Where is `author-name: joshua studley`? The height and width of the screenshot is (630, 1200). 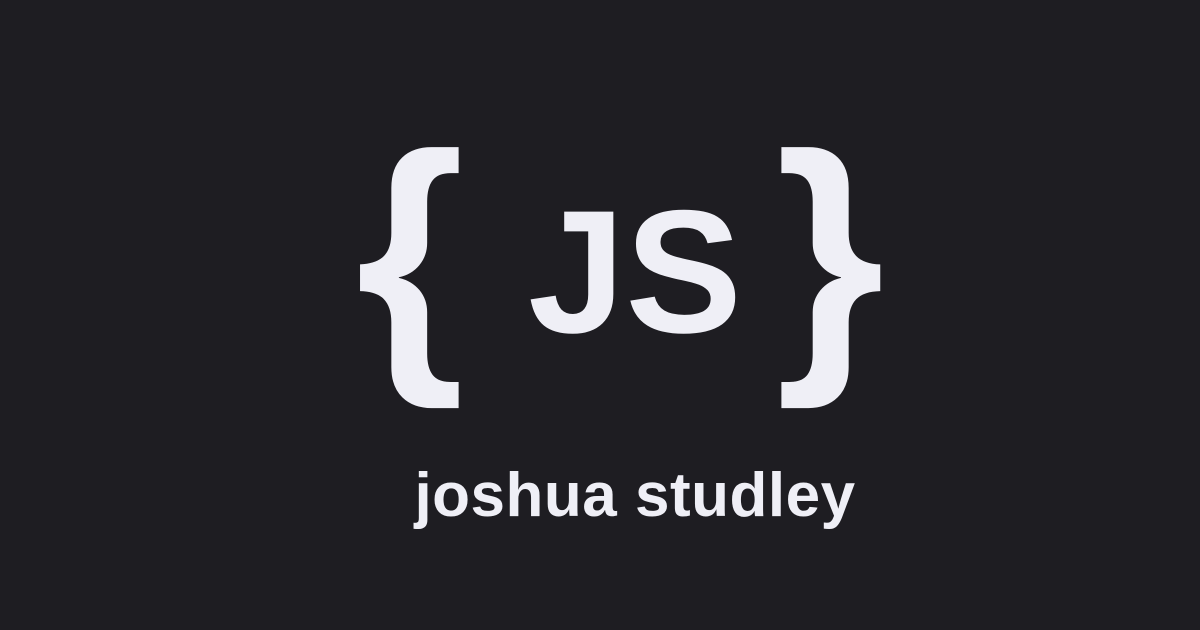
author-name: joshua studley is located at coordinates (635, 495).